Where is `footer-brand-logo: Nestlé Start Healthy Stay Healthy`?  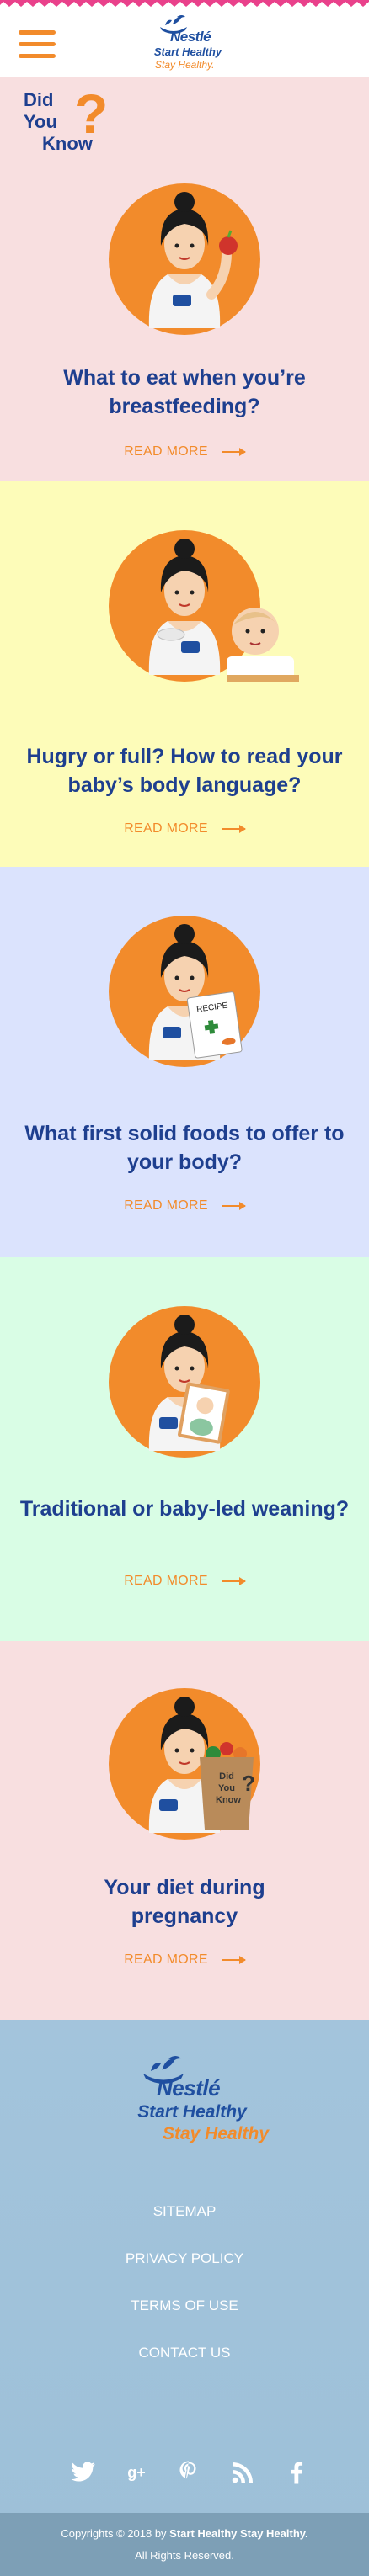
footer-brand-logo: Nestlé Start Healthy Stay Healthy is located at coordinates (185, 2103).